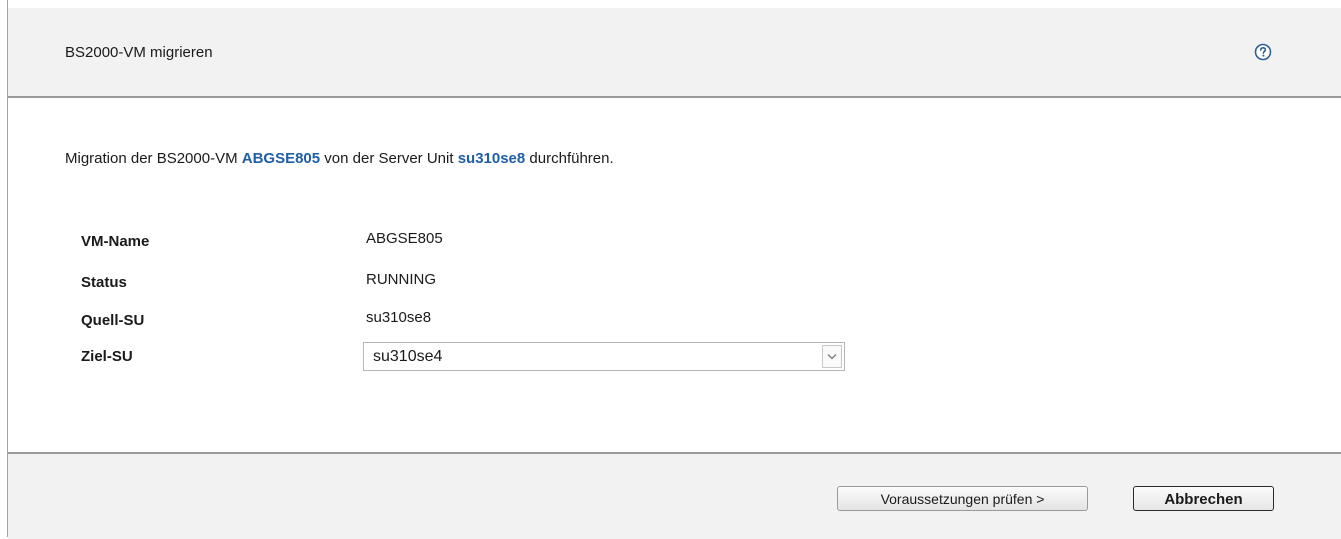 The width and height of the screenshot is (1341, 539). I want to click on check-prerequisites-button: Voraussetzungen prüfen >, so click(962, 498).